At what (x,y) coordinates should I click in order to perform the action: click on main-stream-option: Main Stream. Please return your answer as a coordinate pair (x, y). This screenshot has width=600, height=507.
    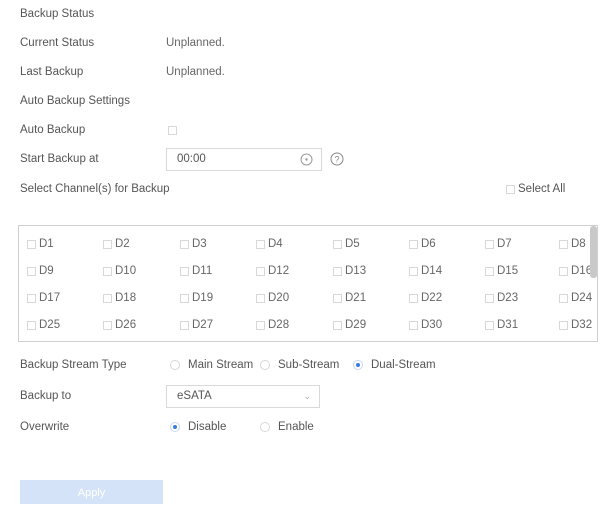
    Looking at the image, I should click on (211, 365).